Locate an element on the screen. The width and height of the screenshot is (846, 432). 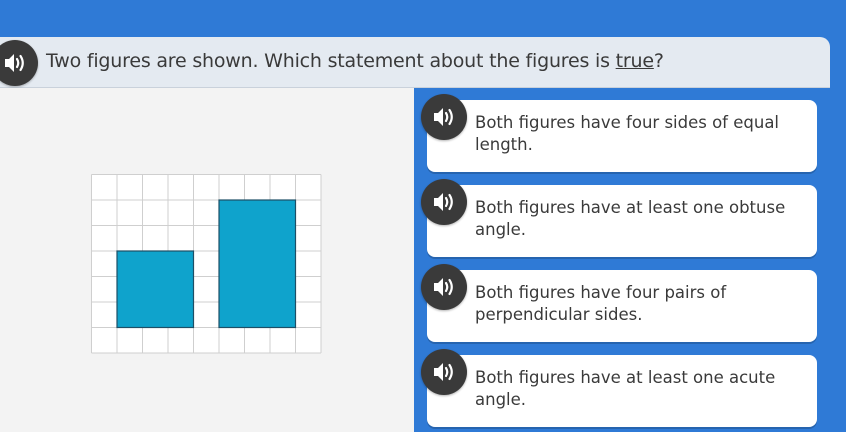
question-audio-button is located at coordinates (19, 63).